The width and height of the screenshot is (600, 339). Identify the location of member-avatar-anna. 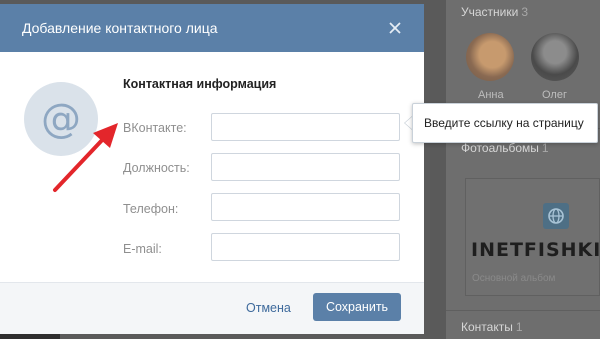
(490, 57).